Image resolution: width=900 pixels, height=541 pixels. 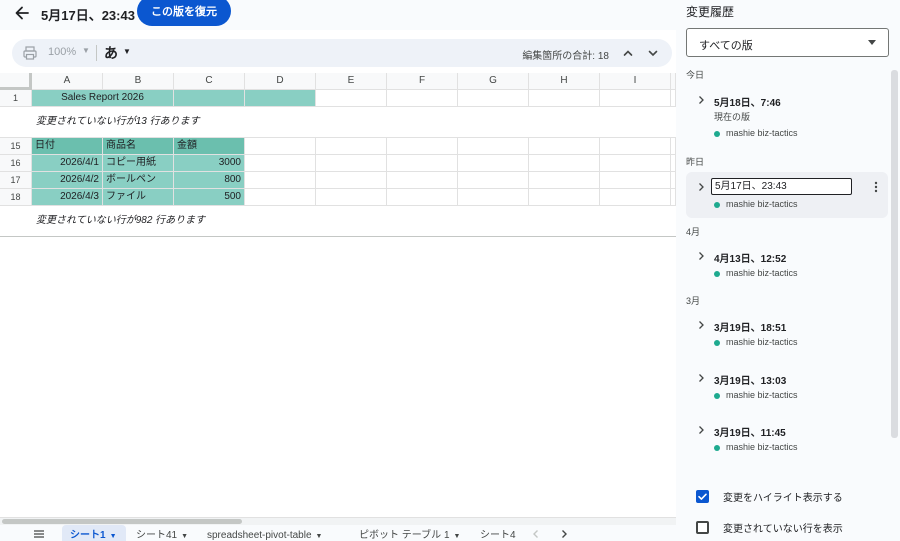 What do you see at coordinates (16, 180) in the screenshot?
I see `row-number: 17` at bounding box center [16, 180].